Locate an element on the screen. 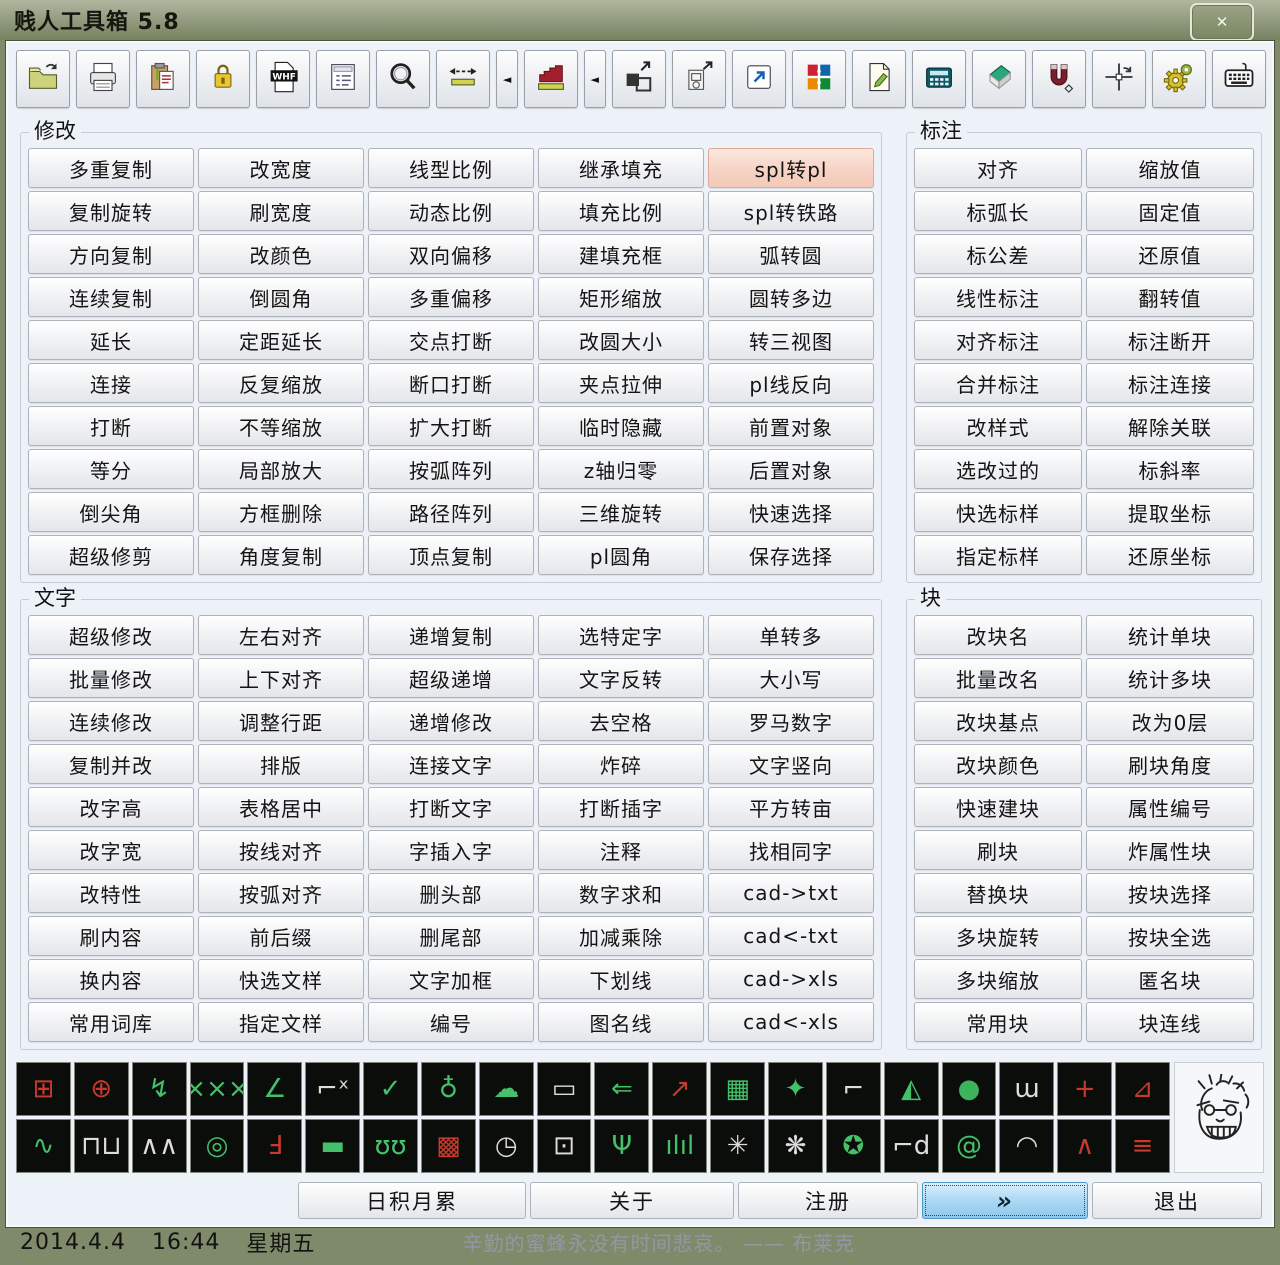 This screenshot has height=1265, width=1280. tool-button: 刷块角度 is located at coordinates (1170, 764).